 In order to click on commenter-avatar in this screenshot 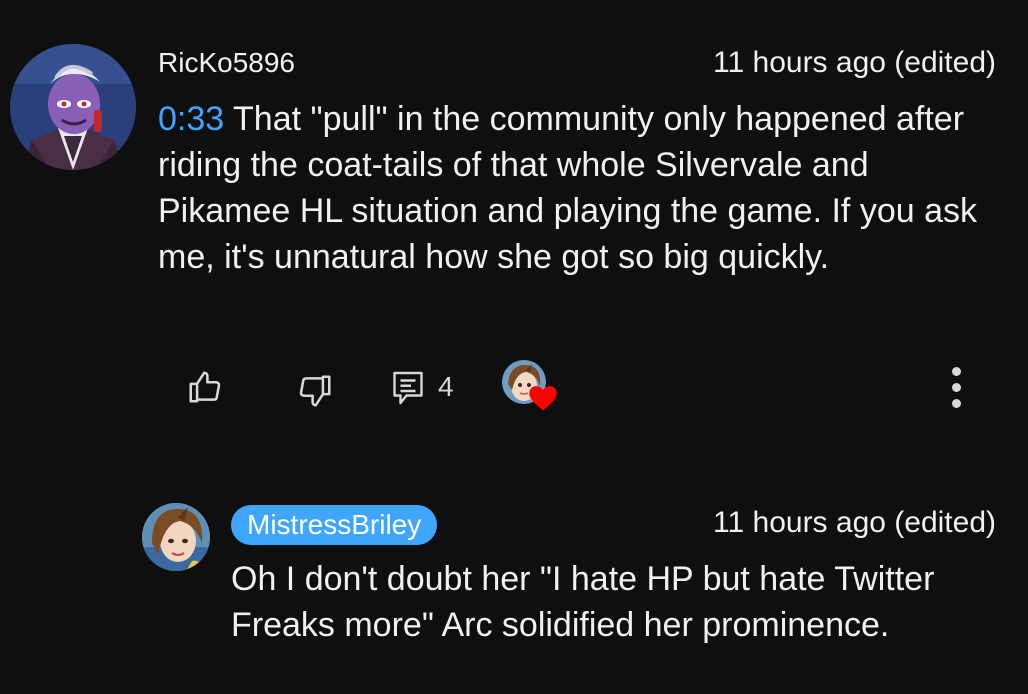, I will do `click(73, 107)`.